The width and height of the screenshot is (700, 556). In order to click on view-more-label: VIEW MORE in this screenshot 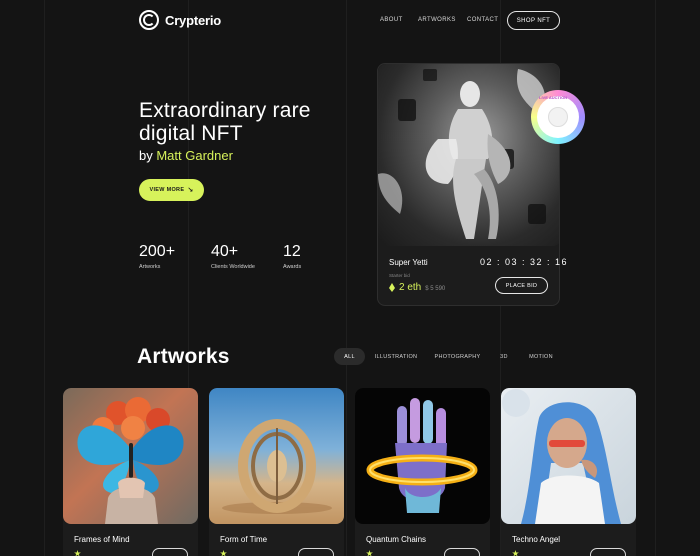, I will do `click(167, 190)`.